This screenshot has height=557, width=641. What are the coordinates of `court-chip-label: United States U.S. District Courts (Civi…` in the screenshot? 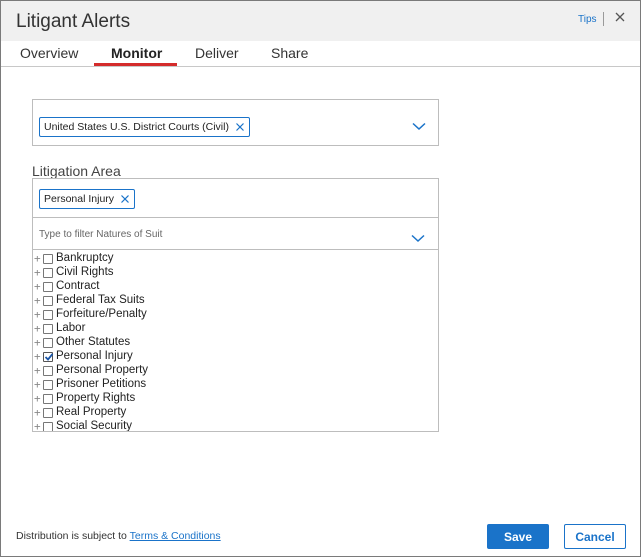 It's located at (136, 127).